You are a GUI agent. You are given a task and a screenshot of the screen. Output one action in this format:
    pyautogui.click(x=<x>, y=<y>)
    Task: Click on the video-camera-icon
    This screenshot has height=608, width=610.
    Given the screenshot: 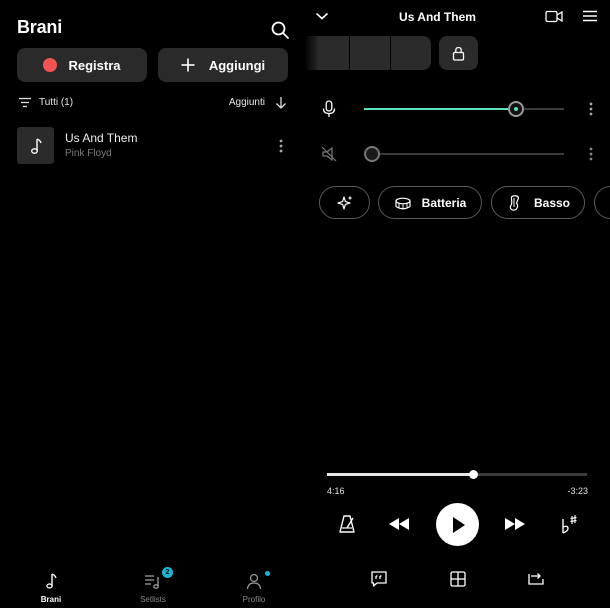 What is the action you would take?
    pyautogui.click(x=554, y=16)
    